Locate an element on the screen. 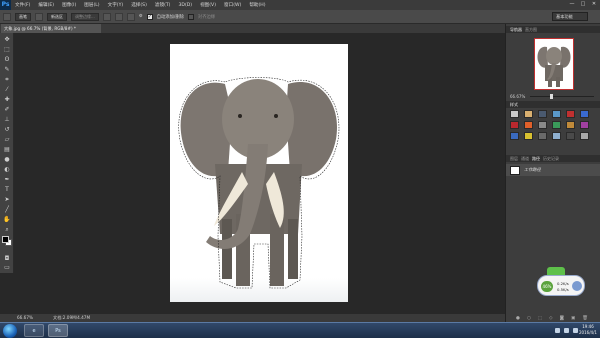 Image resolution: width=600 pixels, height=338 pixels. path-select-tool-icon: ➤ is located at coordinates (7, 200).